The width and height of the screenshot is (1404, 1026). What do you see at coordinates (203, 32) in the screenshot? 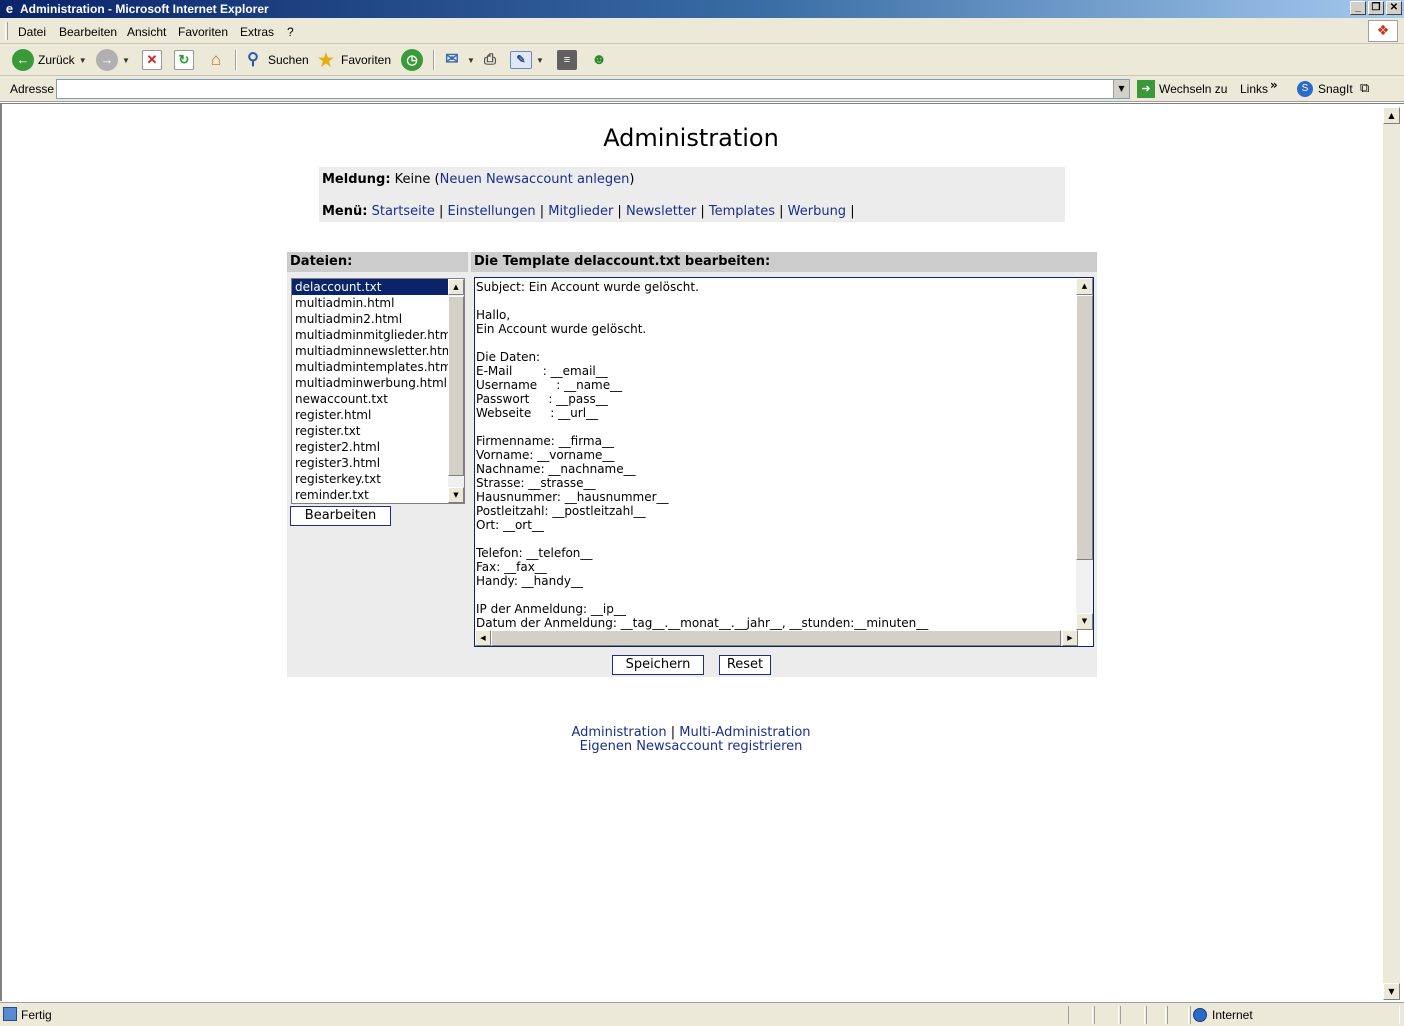
I see `menu-favoriten: Favoriten` at bounding box center [203, 32].